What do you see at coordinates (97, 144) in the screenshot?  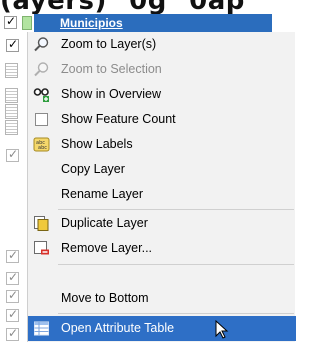 I see `menu-item-label: Show Labels` at bounding box center [97, 144].